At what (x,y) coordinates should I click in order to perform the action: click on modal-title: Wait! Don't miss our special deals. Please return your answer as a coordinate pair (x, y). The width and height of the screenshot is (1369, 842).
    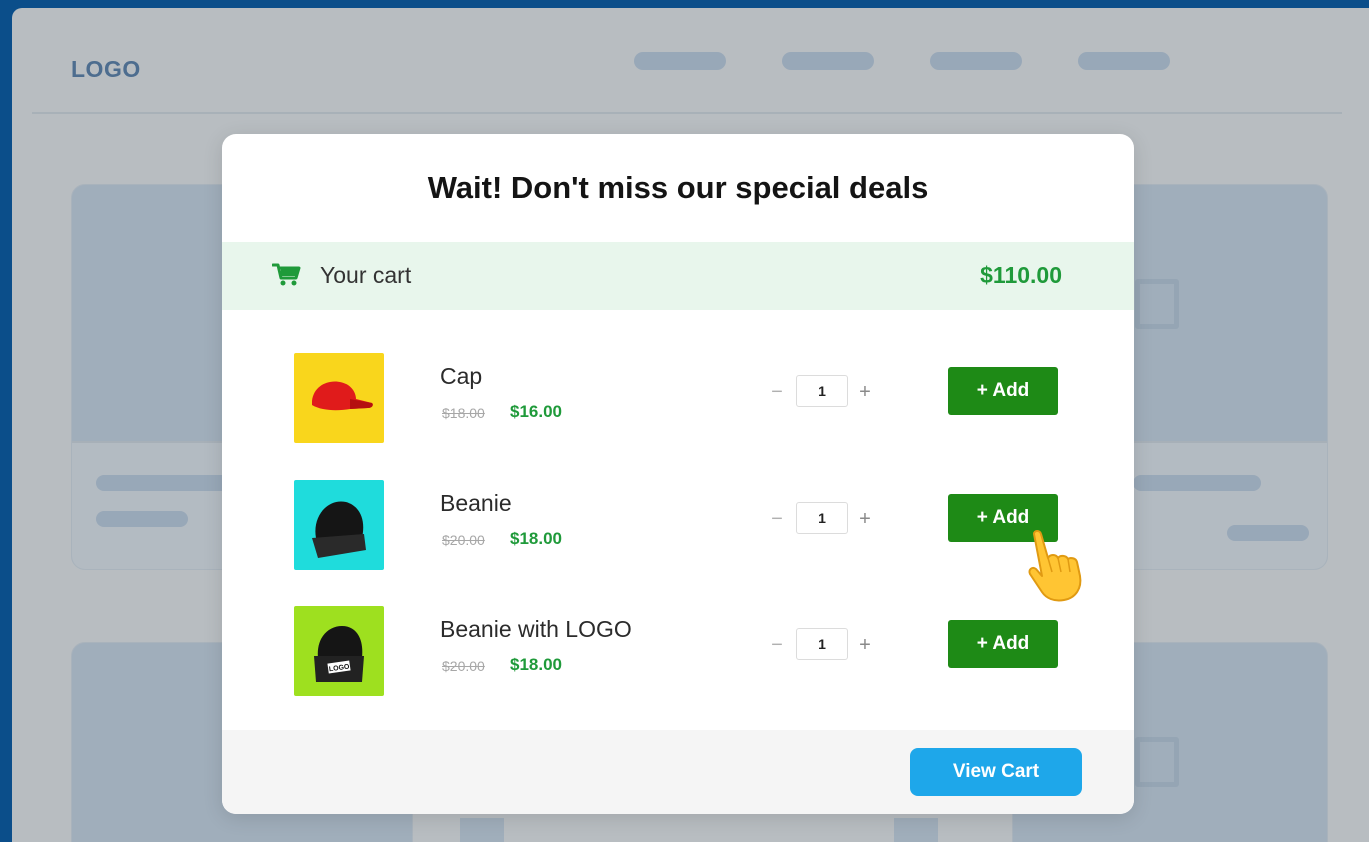
    Looking at the image, I should click on (678, 187).